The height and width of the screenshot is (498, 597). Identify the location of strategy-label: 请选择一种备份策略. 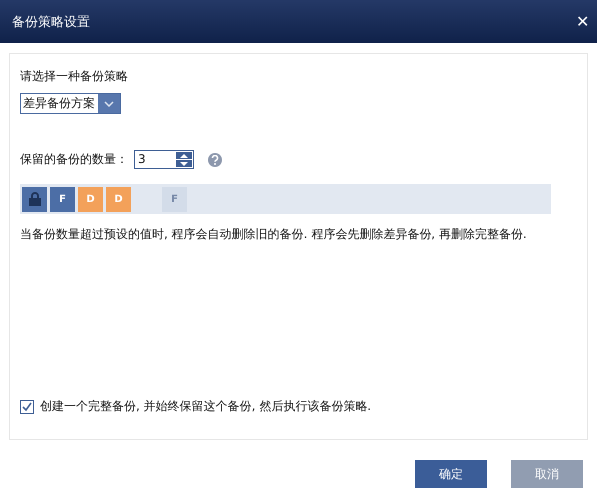
(74, 76).